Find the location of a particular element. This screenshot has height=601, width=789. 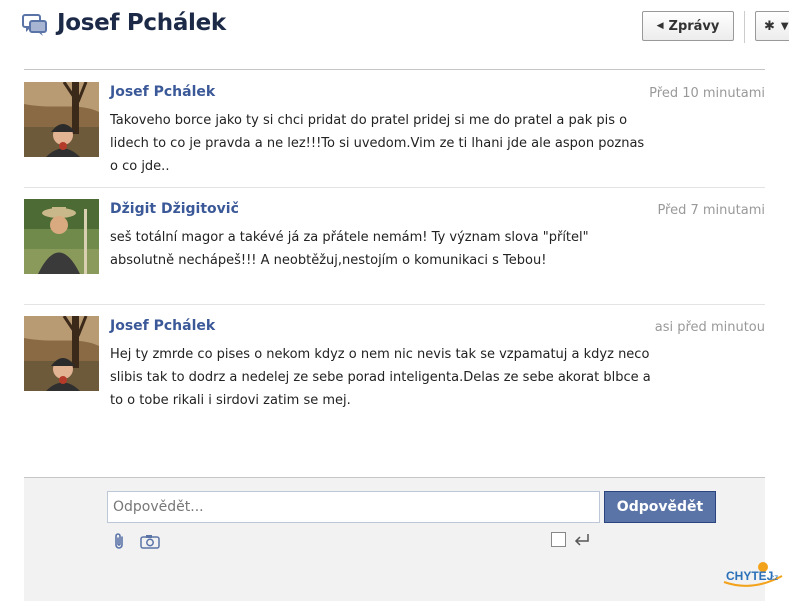

conversation-header: Josef Pchálek ◀ Zprávy ✱ ▼ is located at coordinates (394, 28).